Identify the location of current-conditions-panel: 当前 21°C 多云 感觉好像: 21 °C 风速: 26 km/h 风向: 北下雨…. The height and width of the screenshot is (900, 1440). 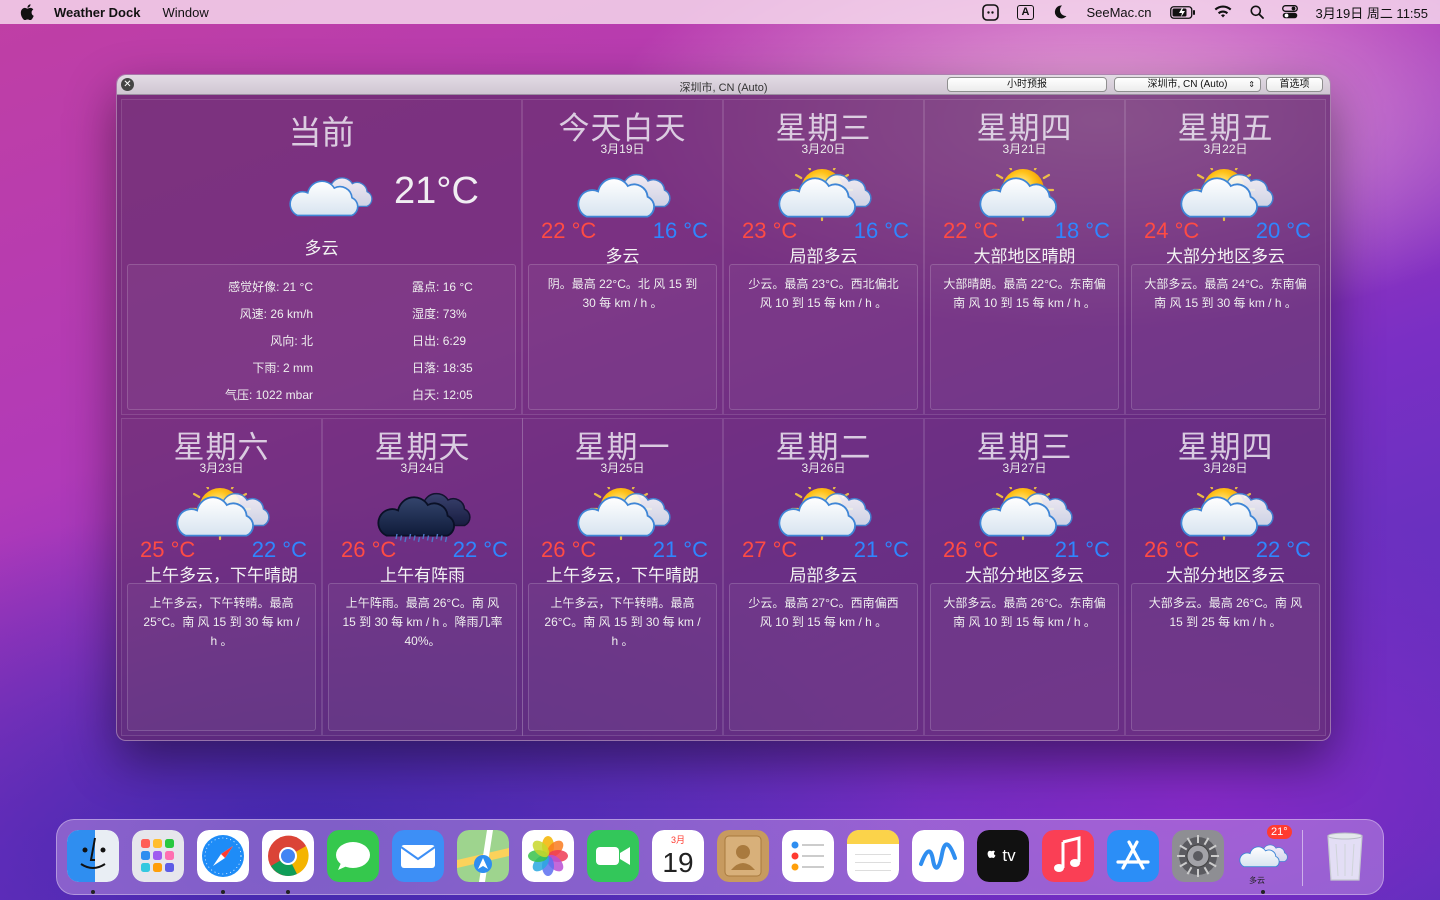
(321, 257).